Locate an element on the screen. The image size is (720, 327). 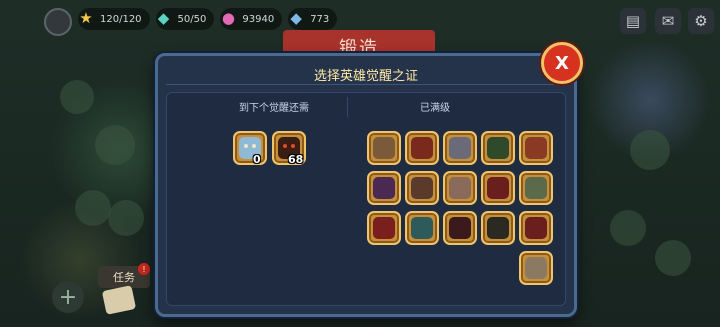
energy-value: 120/120 is located at coordinates (121, 19).